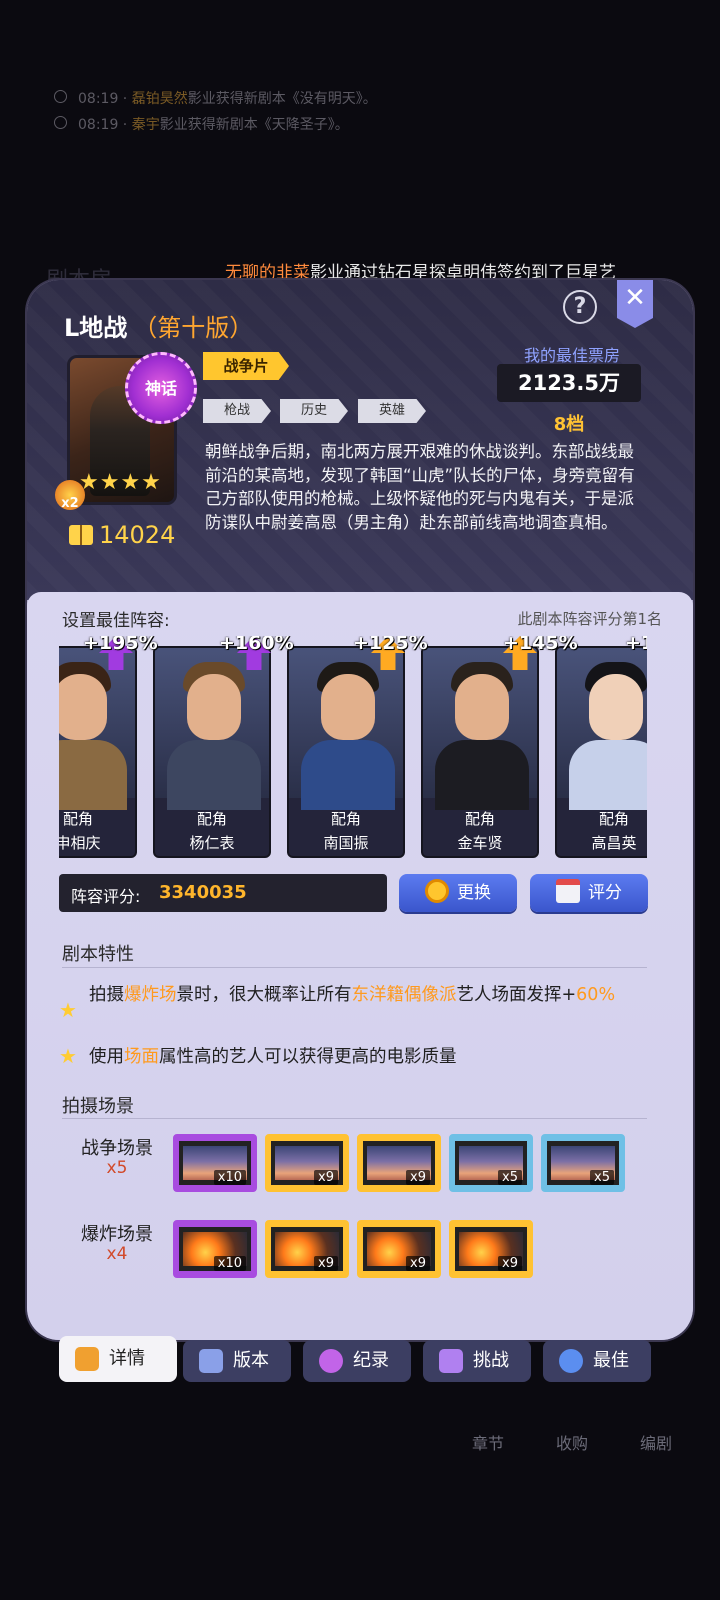 Image resolution: width=720 pixels, height=1600 pixels. Describe the element at coordinates (308, 1057) in the screenshot. I see `trait-text: 属性高的艺人可以获得更高的电影质量` at that location.